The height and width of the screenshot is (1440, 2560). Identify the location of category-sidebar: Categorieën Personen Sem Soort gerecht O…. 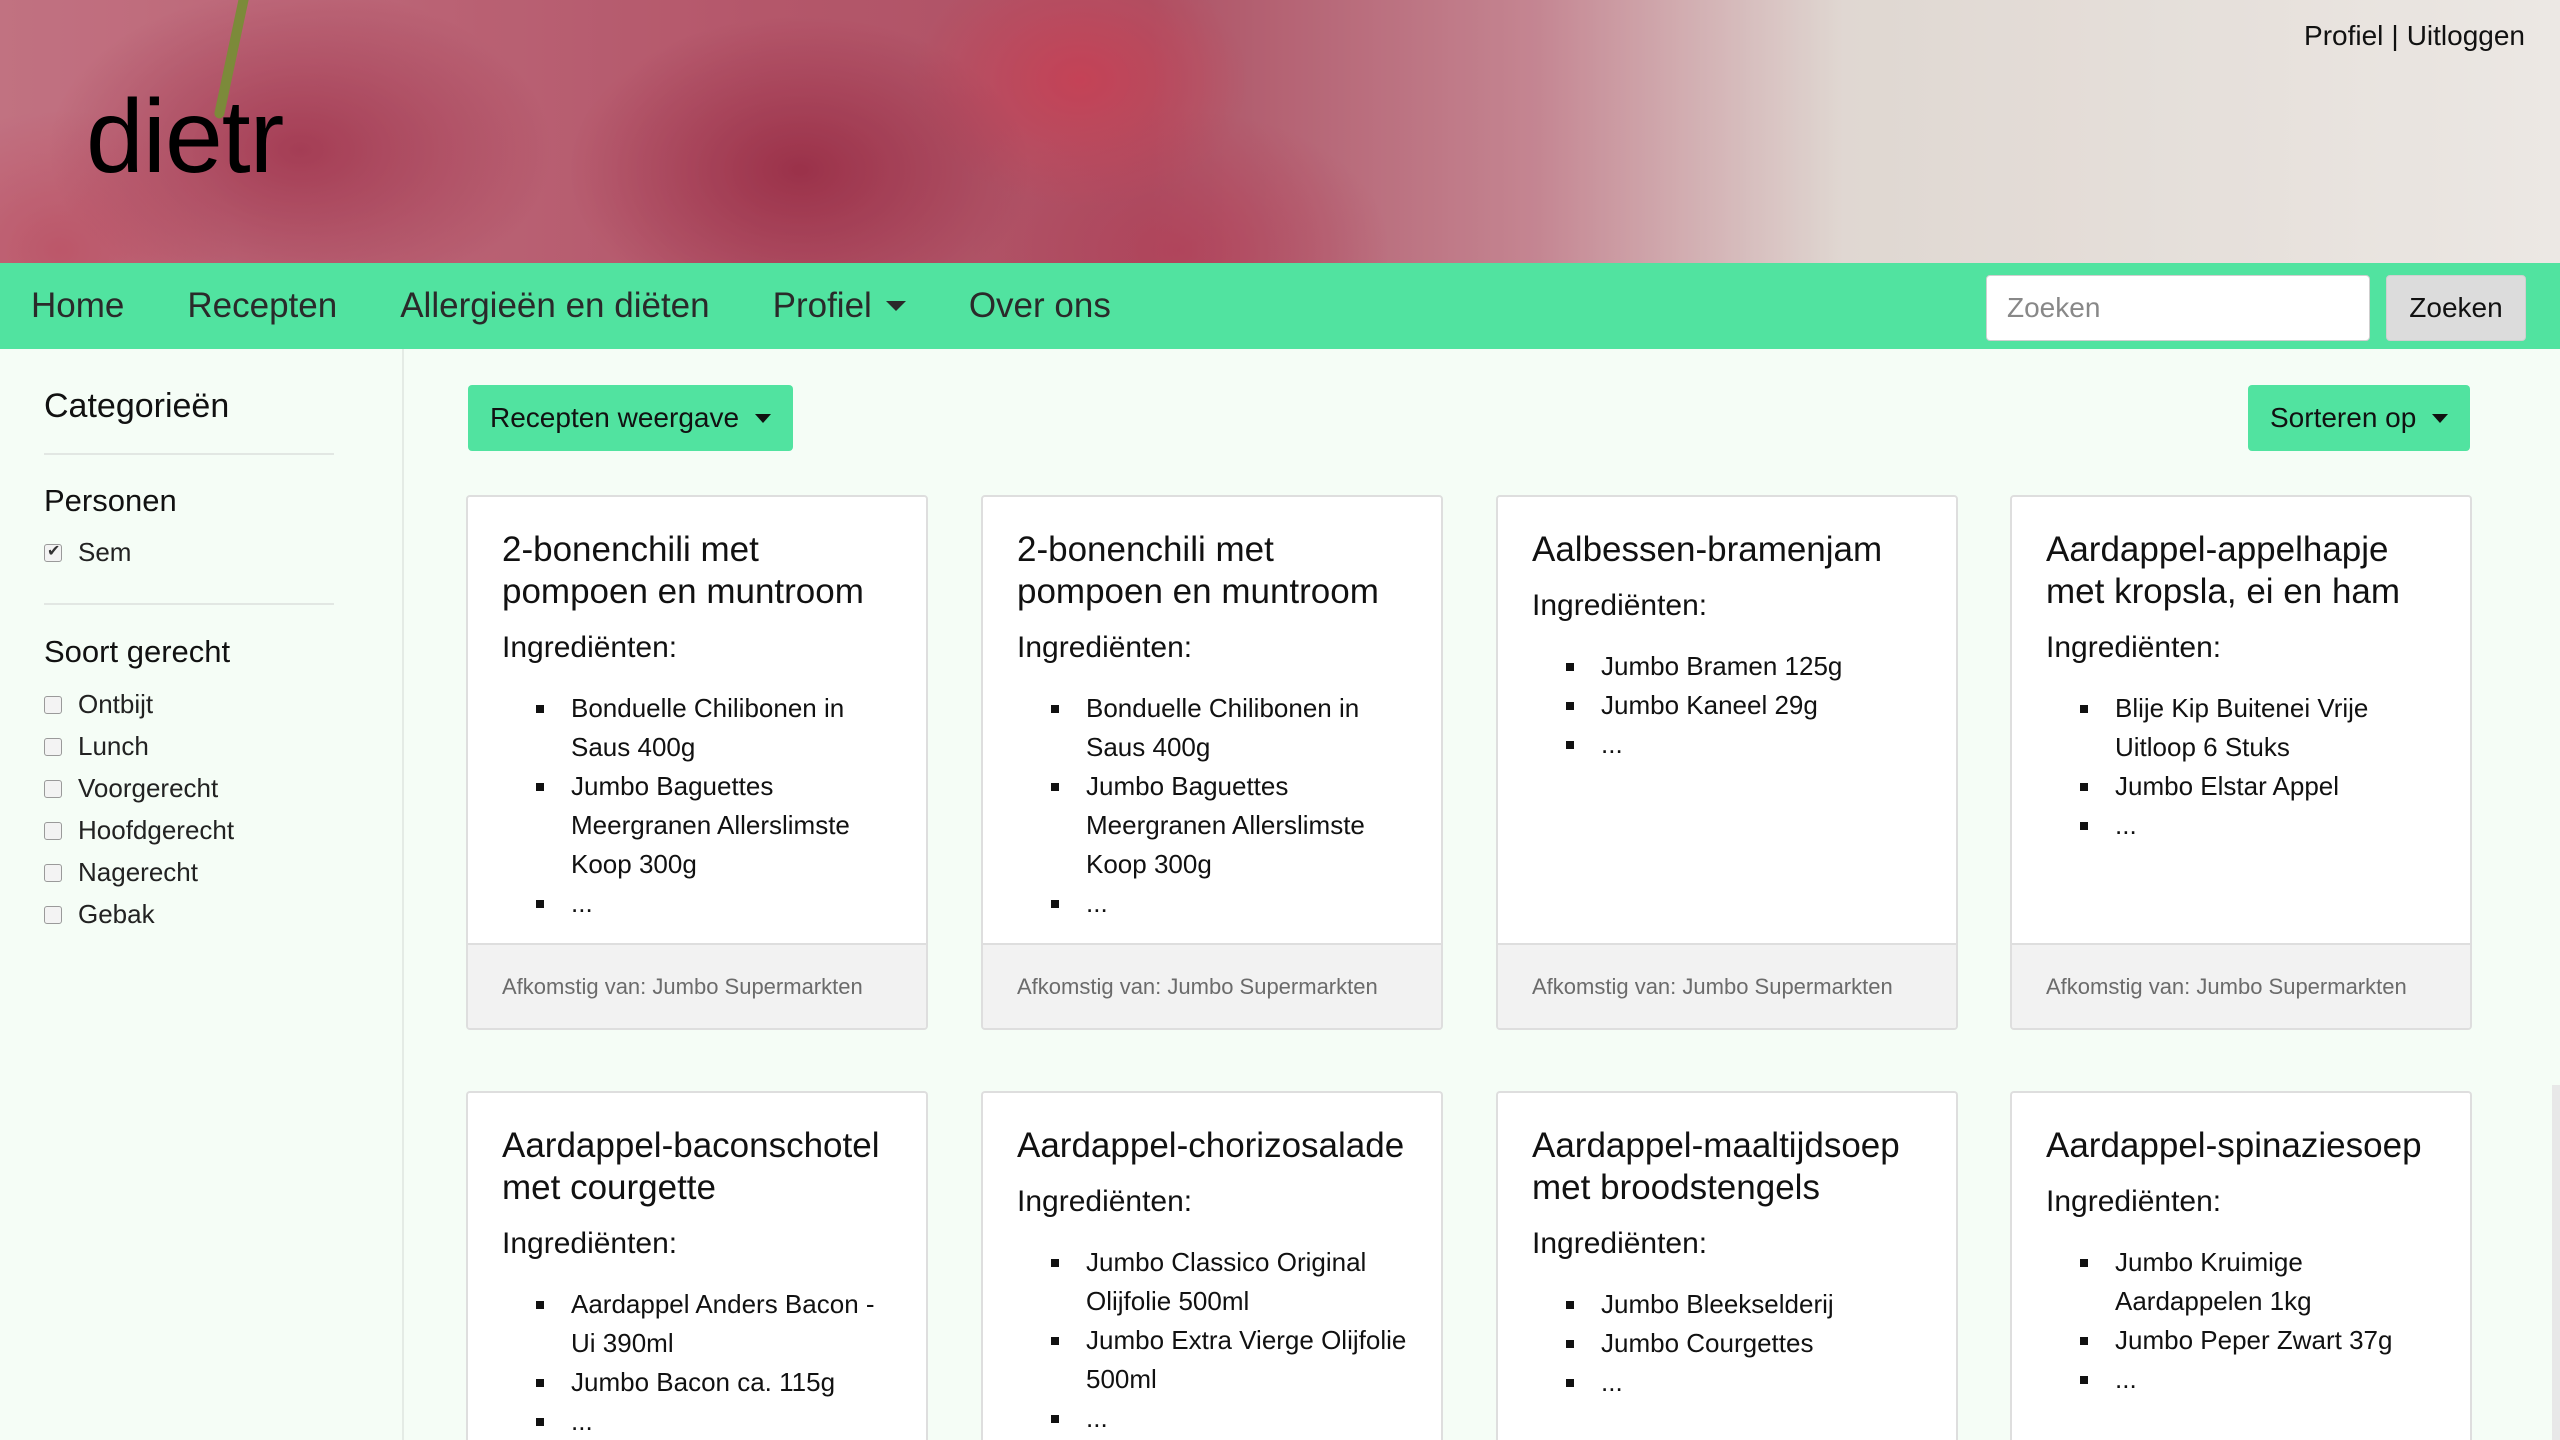
(202, 894).